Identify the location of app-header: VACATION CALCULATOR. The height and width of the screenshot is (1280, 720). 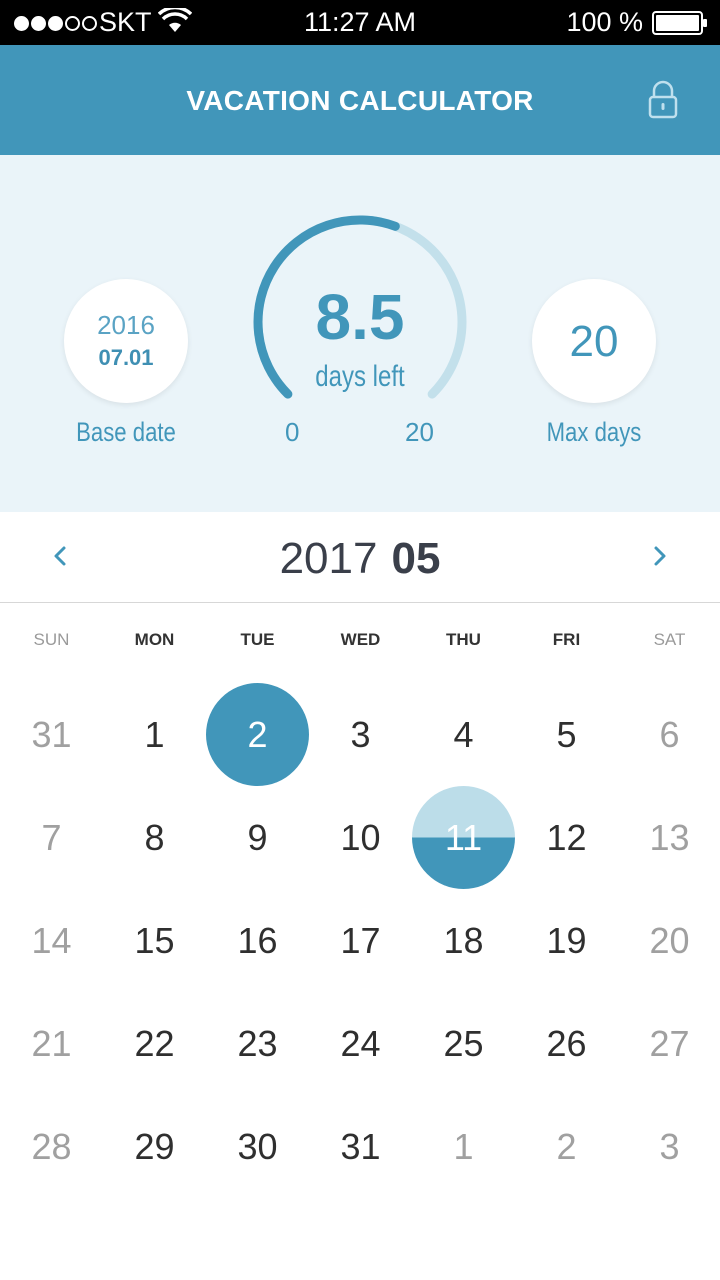
(360, 100).